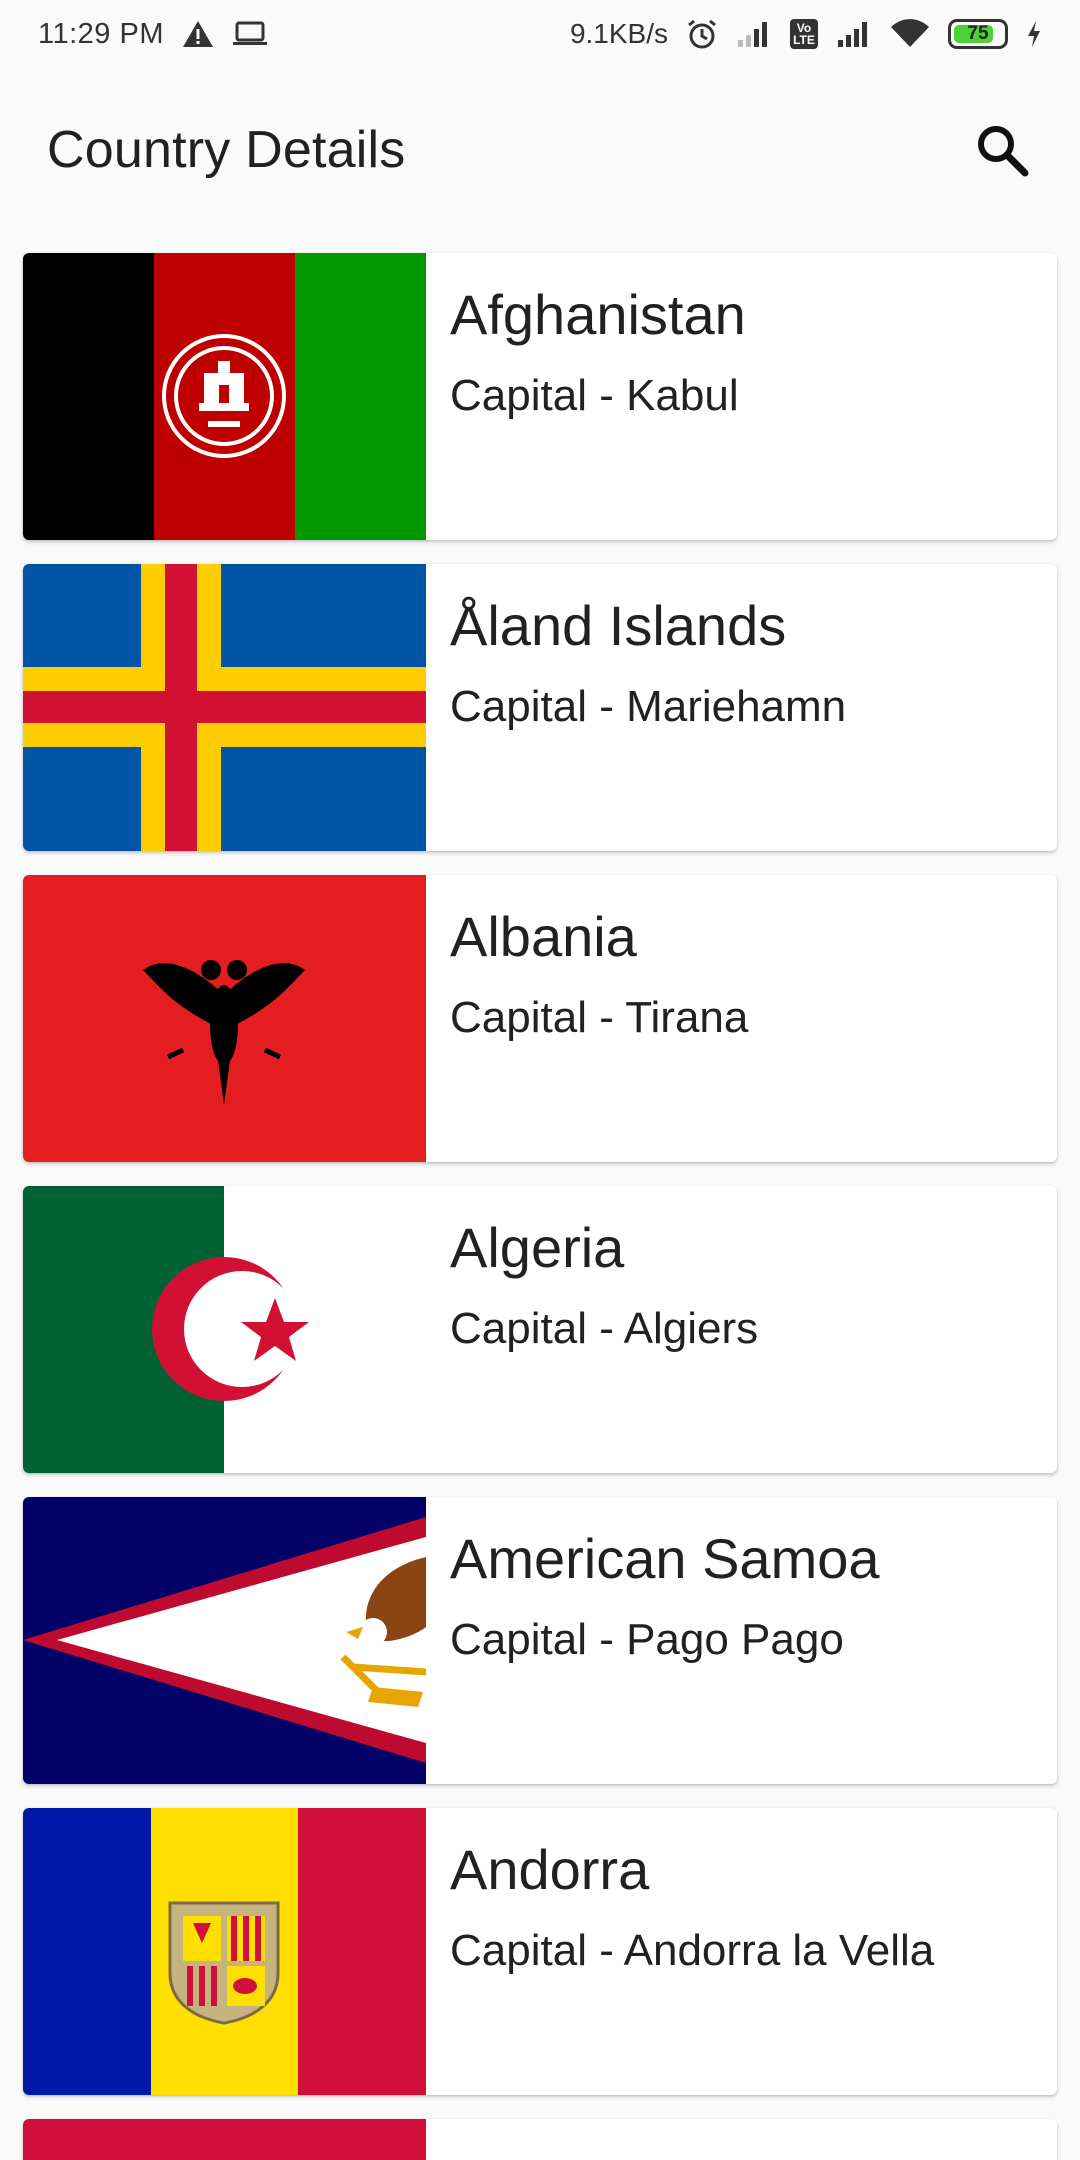 This screenshot has width=1080, height=2160. Describe the element at coordinates (910, 34) in the screenshot. I see `wifi-icon` at that location.